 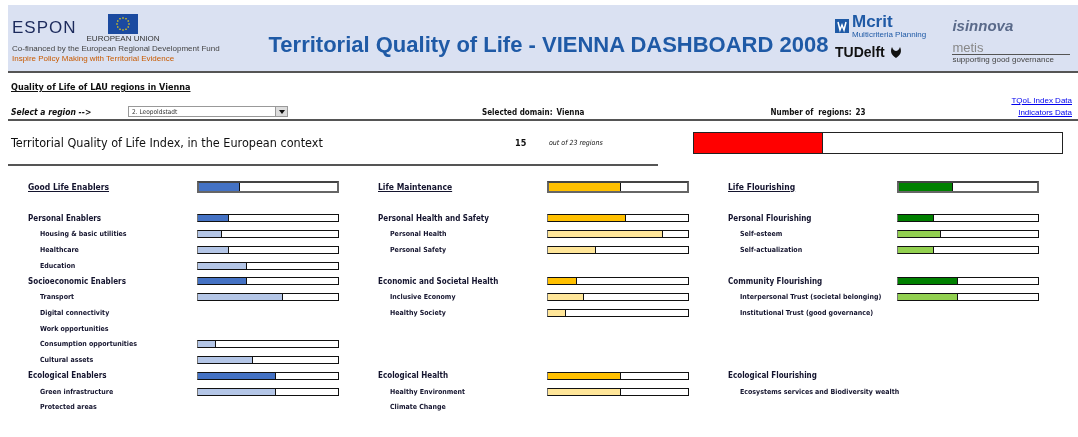 What do you see at coordinates (968, 47) in the screenshot?
I see `logo-text: metis` at bounding box center [968, 47].